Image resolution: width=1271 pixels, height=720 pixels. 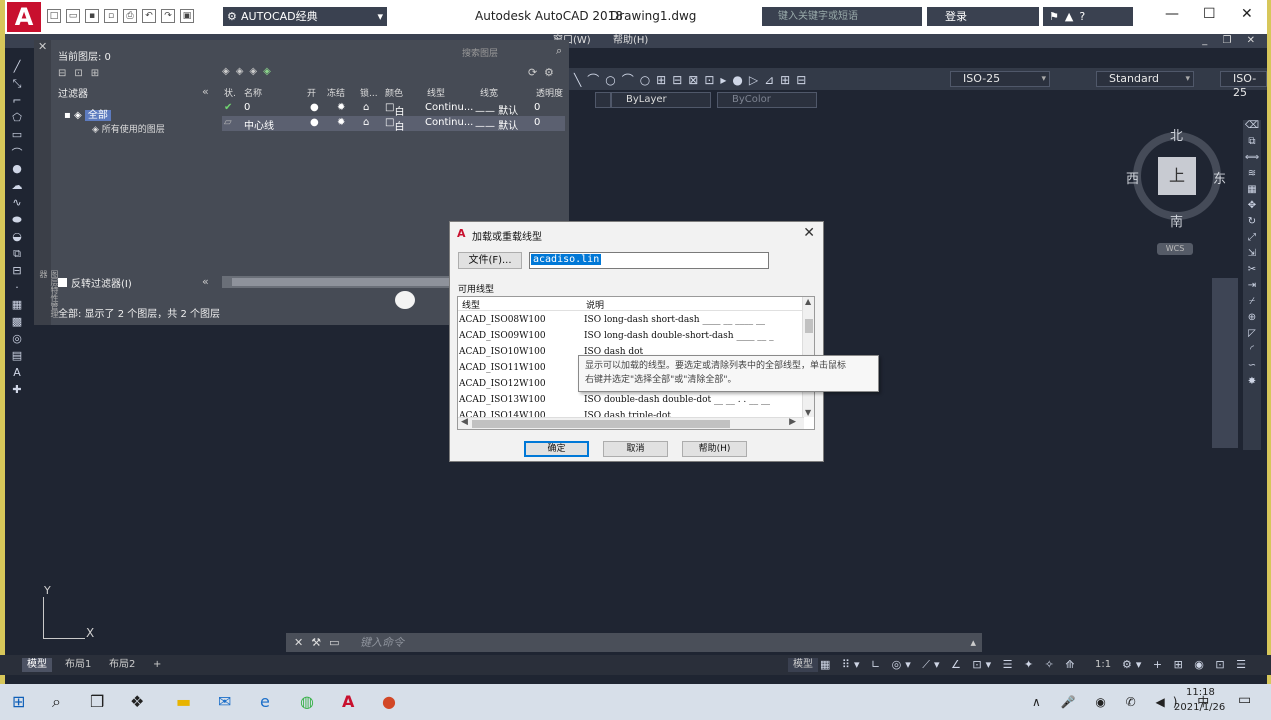 I want to click on powerpoint-icon: ●, so click(x=389, y=701).